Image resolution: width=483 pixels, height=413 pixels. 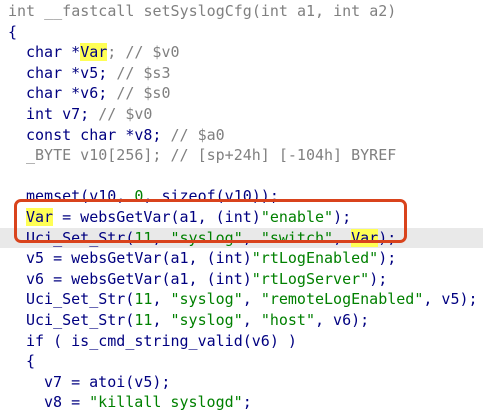 I want to click on code-token: ;, so click(x=247, y=402).